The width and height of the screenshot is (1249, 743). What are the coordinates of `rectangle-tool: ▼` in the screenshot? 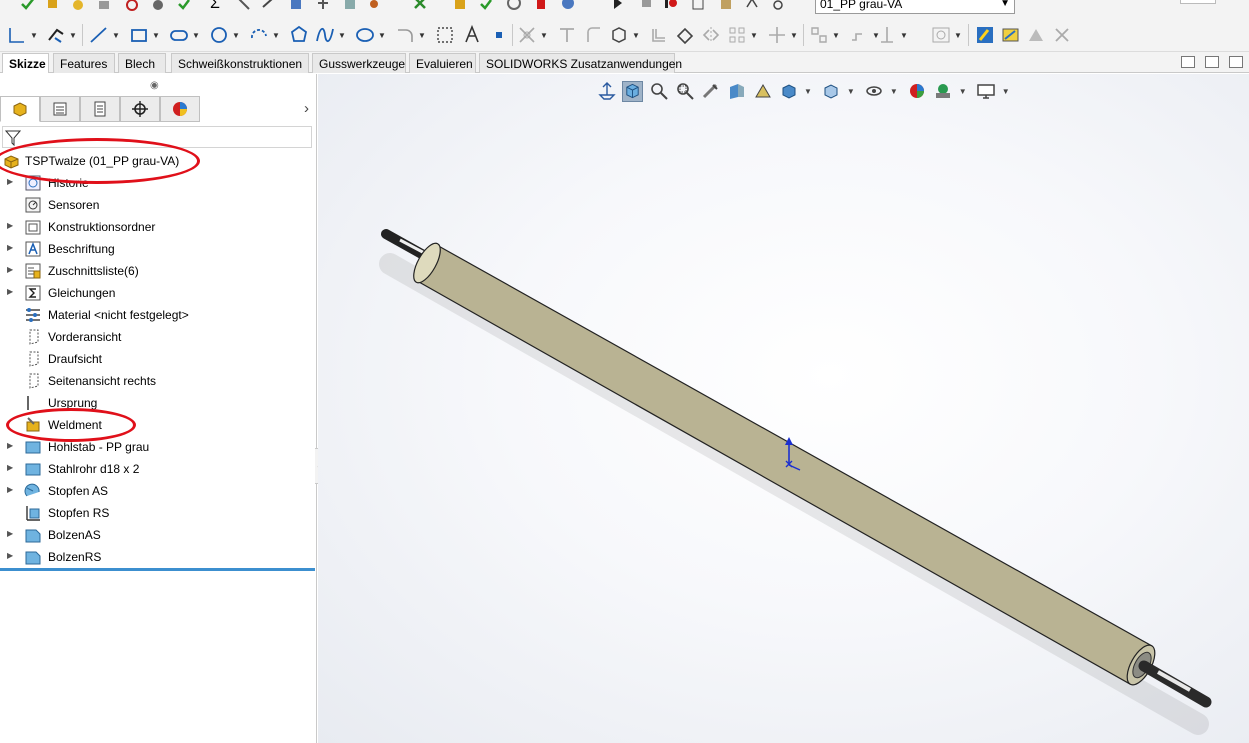 It's located at (144, 35).